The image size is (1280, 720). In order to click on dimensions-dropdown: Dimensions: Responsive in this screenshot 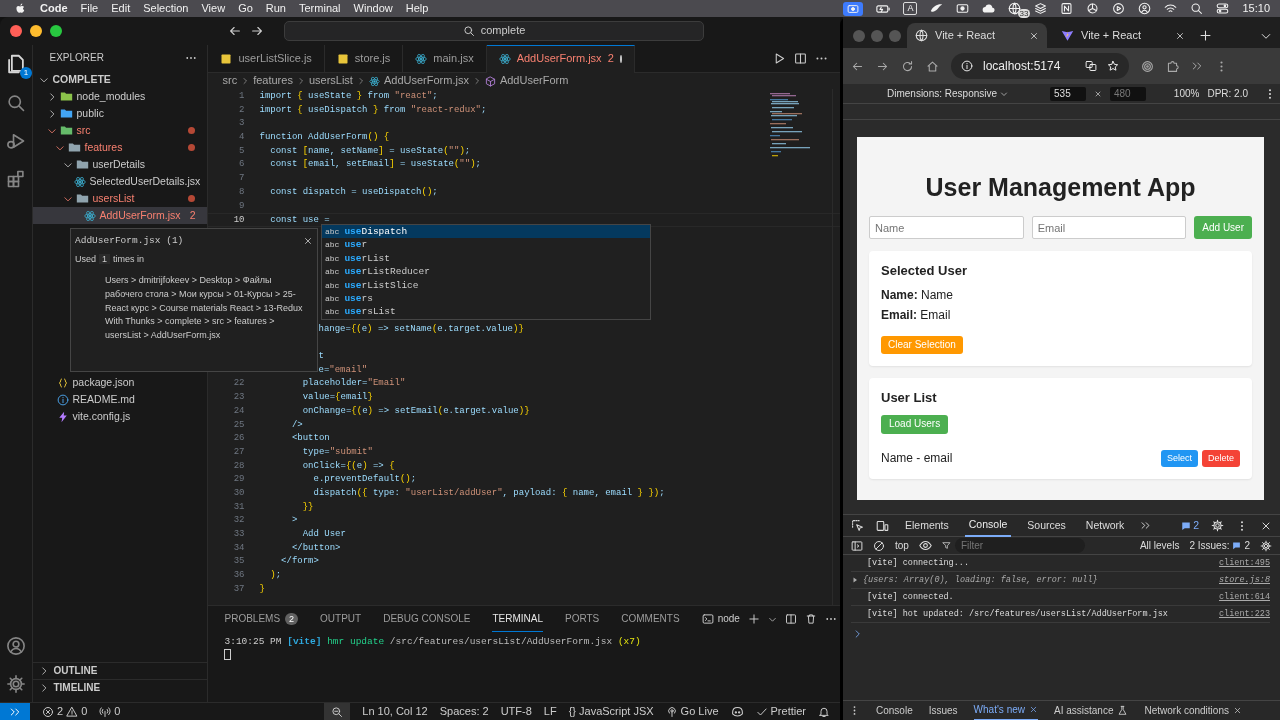, I will do `click(948, 93)`.